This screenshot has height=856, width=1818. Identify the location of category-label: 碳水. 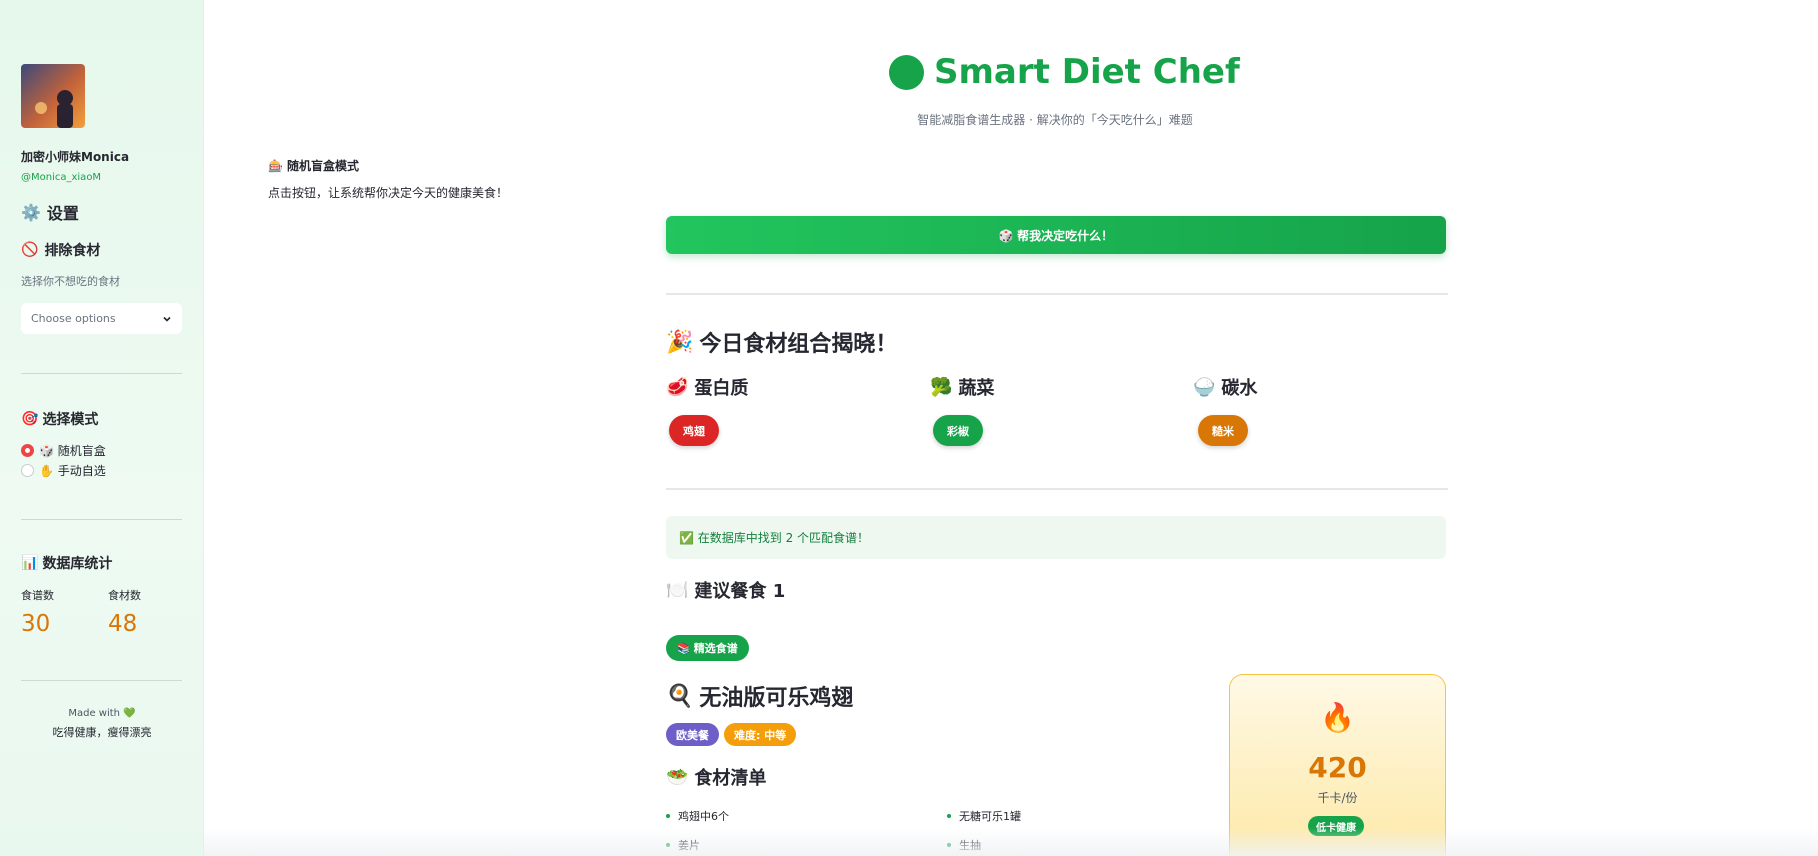
(1239, 388).